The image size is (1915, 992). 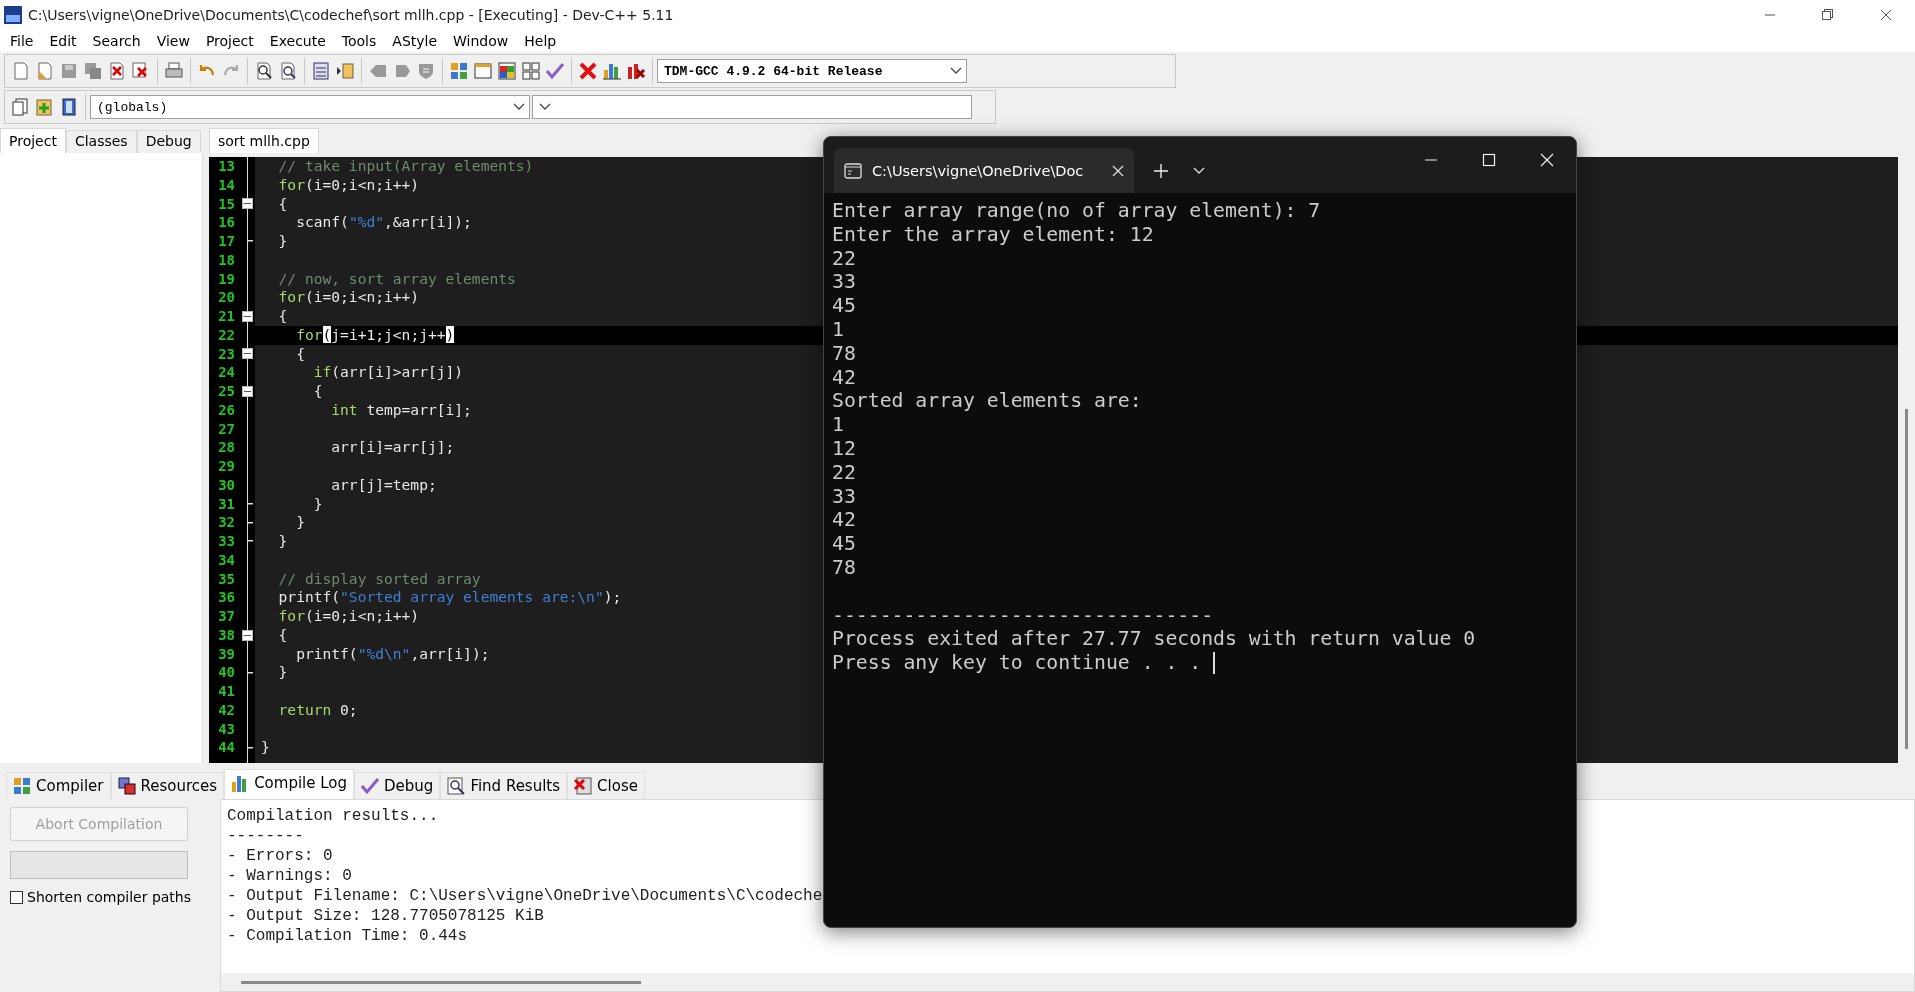 What do you see at coordinates (401, 410) in the screenshot?
I see `code-line: int temp=arr[i];` at bounding box center [401, 410].